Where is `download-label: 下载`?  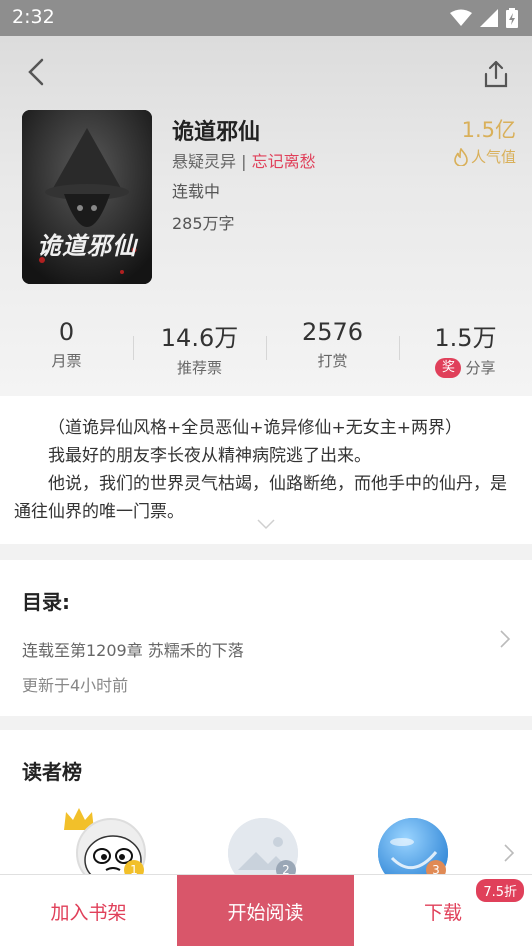 download-label: 下载 is located at coordinates (442, 912).